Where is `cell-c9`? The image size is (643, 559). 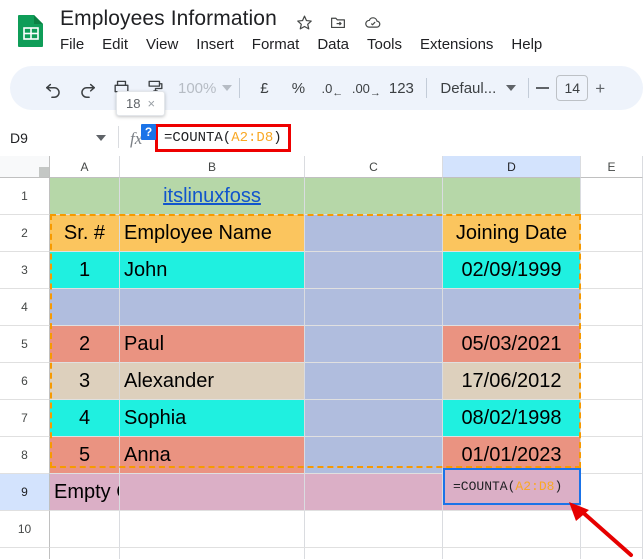
cell-c9 is located at coordinates (374, 492).